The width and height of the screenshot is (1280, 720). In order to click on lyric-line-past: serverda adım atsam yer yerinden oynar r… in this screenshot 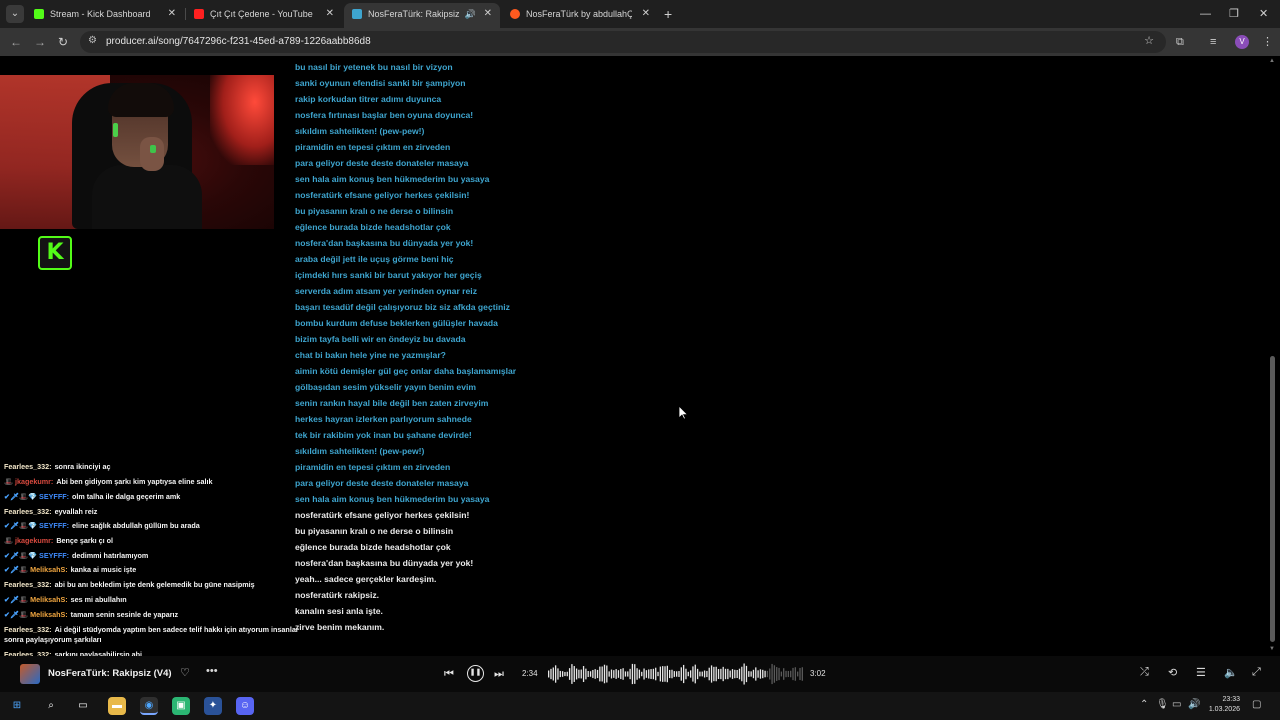, I will do `click(595, 292)`.